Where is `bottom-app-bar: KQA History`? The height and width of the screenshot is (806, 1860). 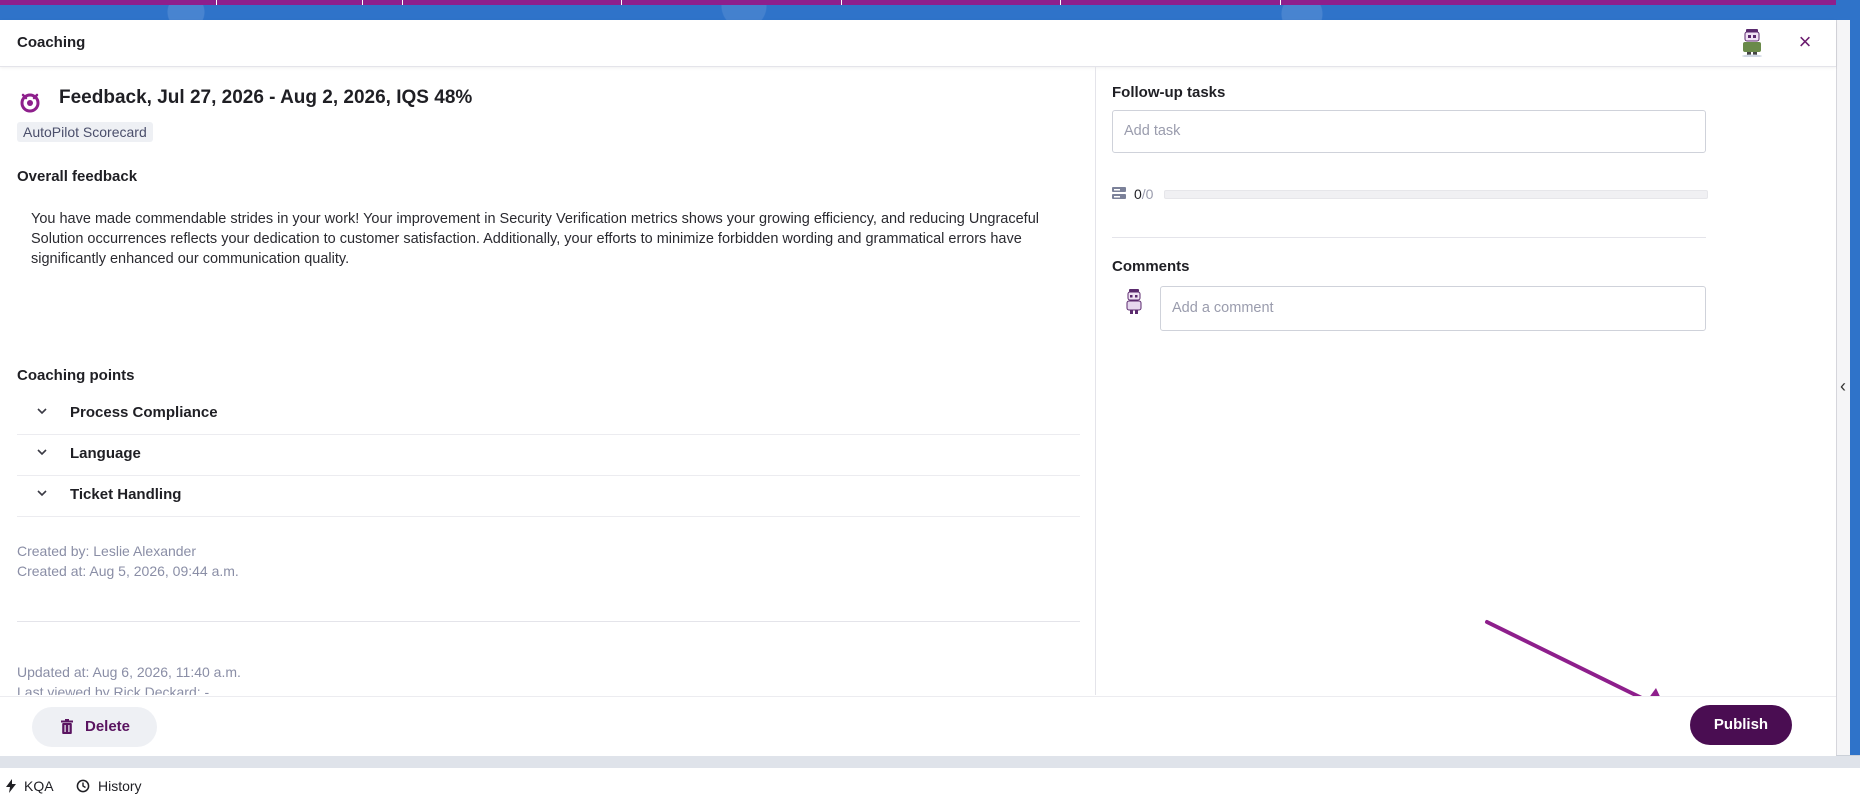
bottom-app-bar: KQA History is located at coordinates (930, 787).